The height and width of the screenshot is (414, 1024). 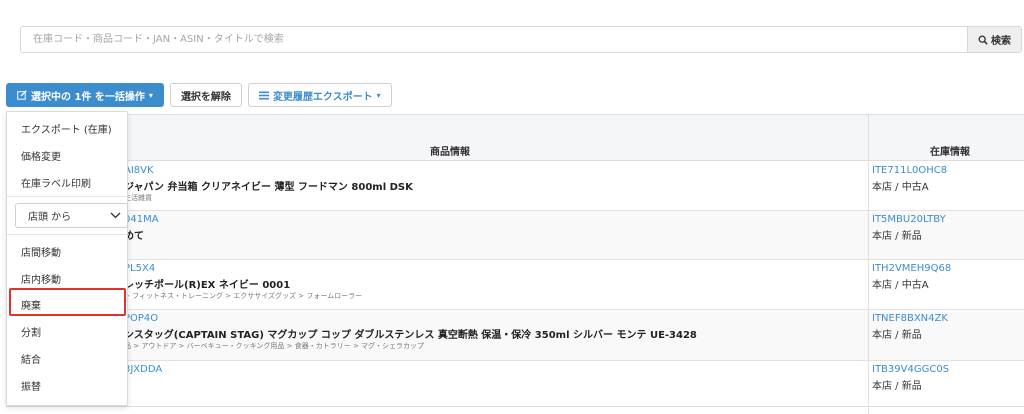 I want to click on toolbar: 選択中の 1件 を一括操作 ▾ 選択を解除 変更履歴エクスポート ▾, so click(x=199, y=95).